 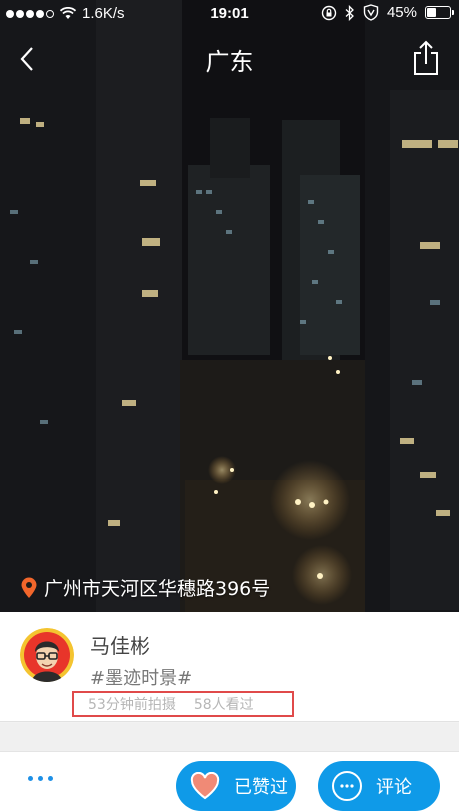 I want to click on like-label: 已赞过, so click(x=261, y=787).